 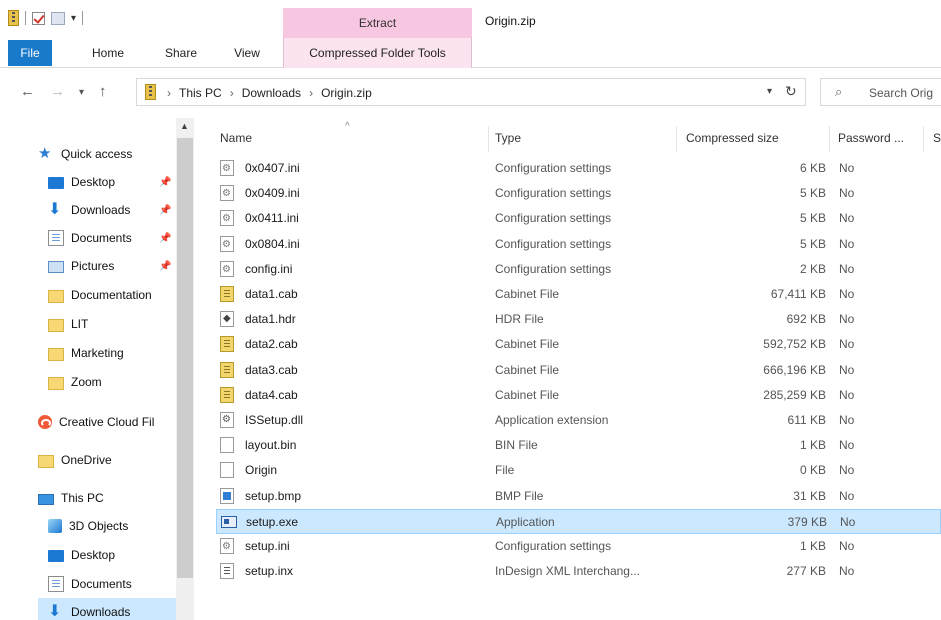 I want to click on column-header-type: Type, so click(x=508, y=138).